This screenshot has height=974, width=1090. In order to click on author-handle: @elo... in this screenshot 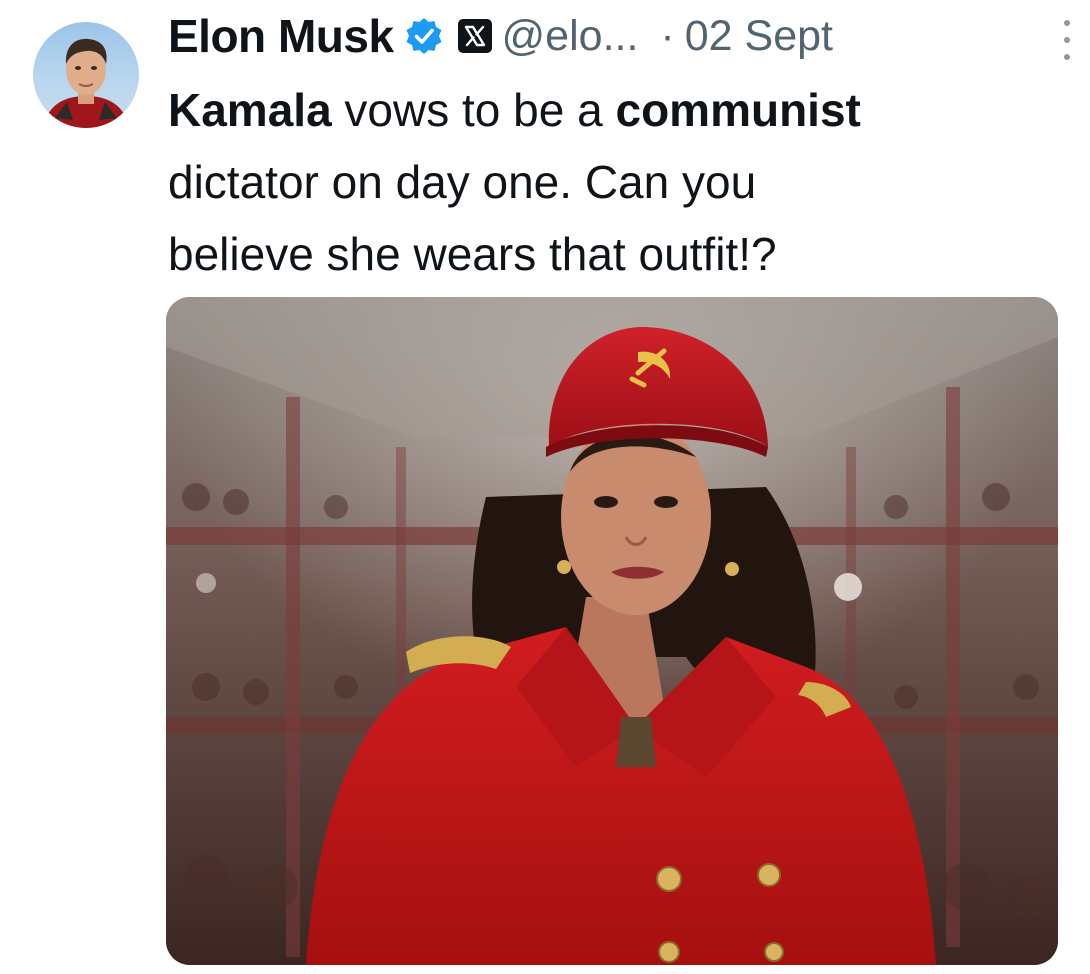, I will do `click(570, 36)`.